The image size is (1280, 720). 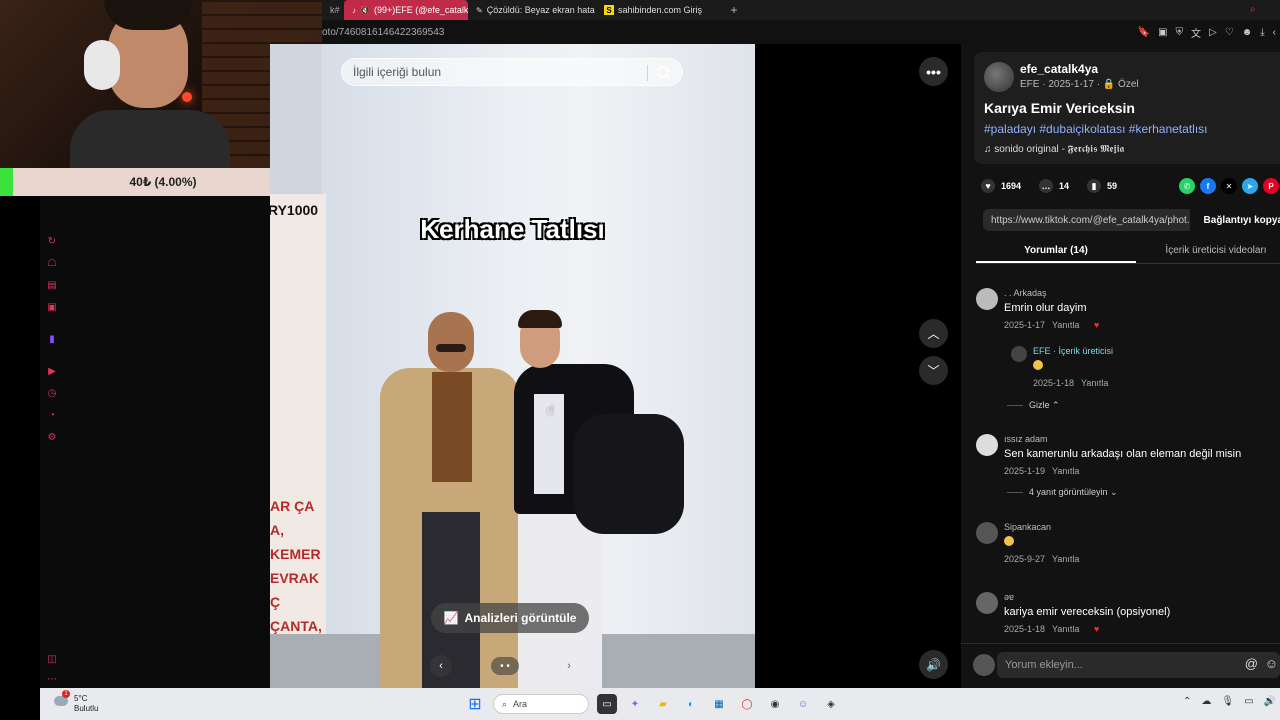 What do you see at coordinates (532, 10) in the screenshot?
I see `tab-cozuldu: ✎ Çözüldü: Beyaz ekran hata` at bounding box center [532, 10].